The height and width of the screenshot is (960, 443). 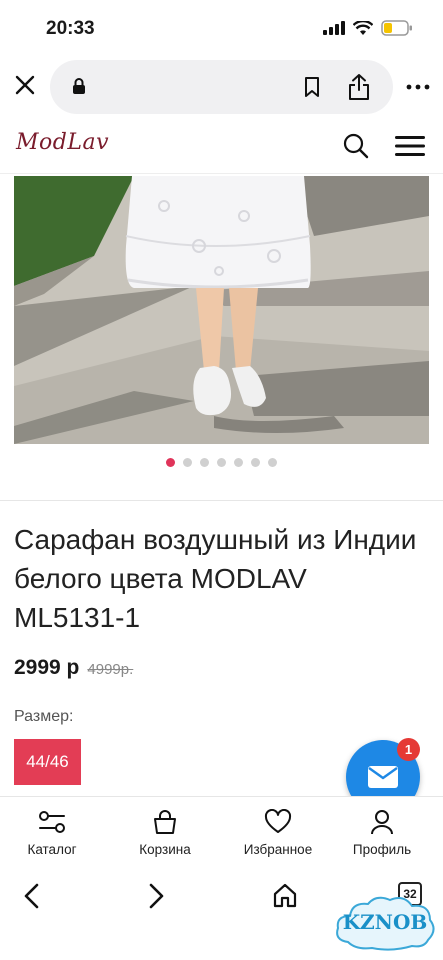 I want to click on wifi-icon, so click(x=363, y=27).